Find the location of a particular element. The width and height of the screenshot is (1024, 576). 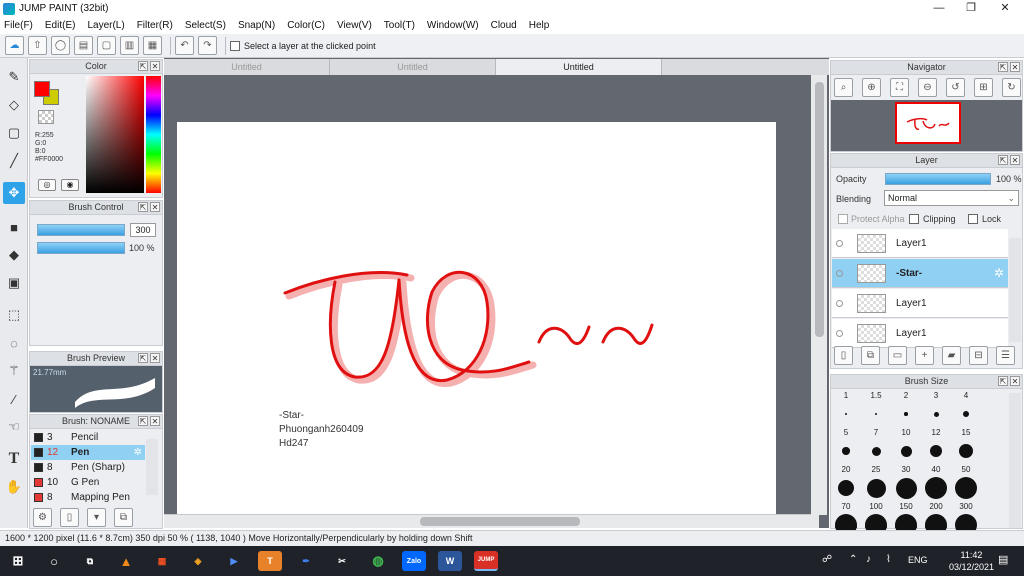

clipping-checkbox is located at coordinates (914, 219).